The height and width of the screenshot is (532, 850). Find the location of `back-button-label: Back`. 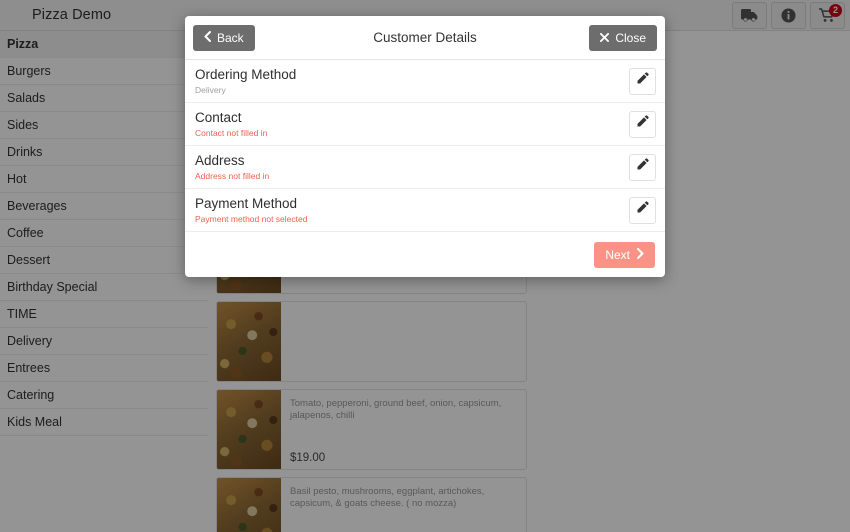

back-button-label: Back is located at coordinates (230, 37).